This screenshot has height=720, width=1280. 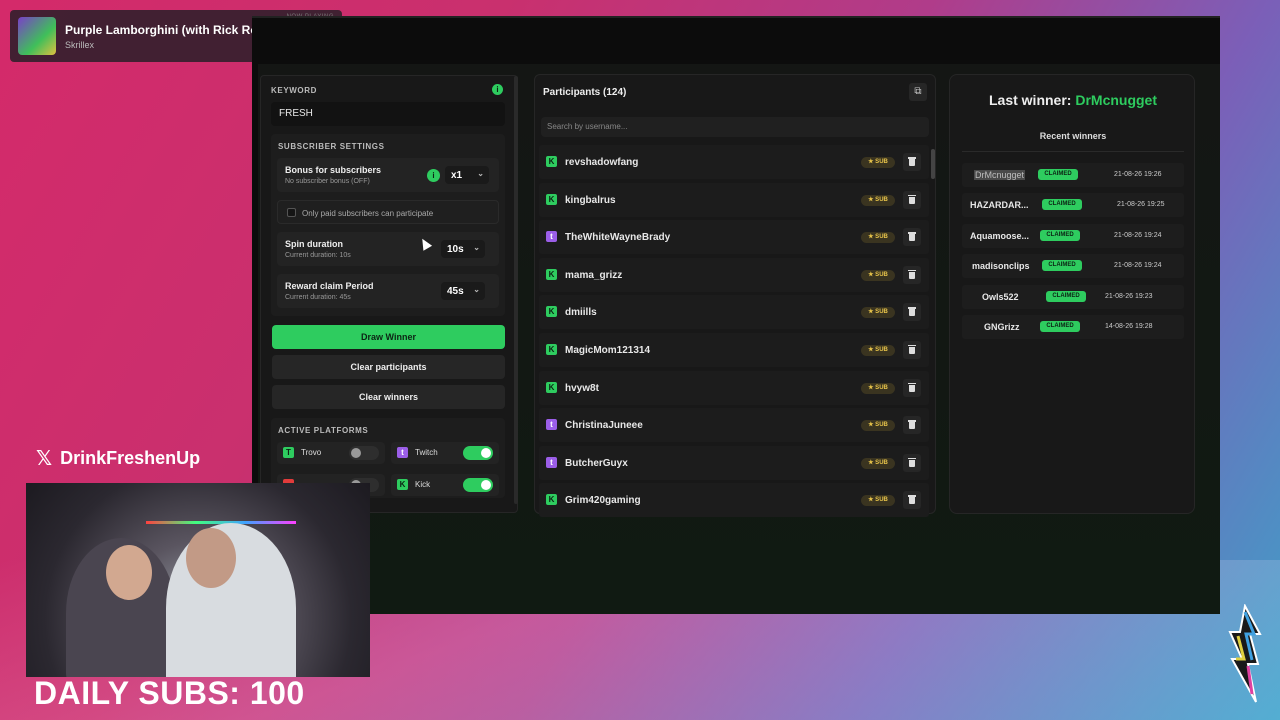 What do you see at coordinates (318, 255) in the screenshot?
I see `spin-duration-subtitle: Current duration: 10s` at bounding box center [318, 255].